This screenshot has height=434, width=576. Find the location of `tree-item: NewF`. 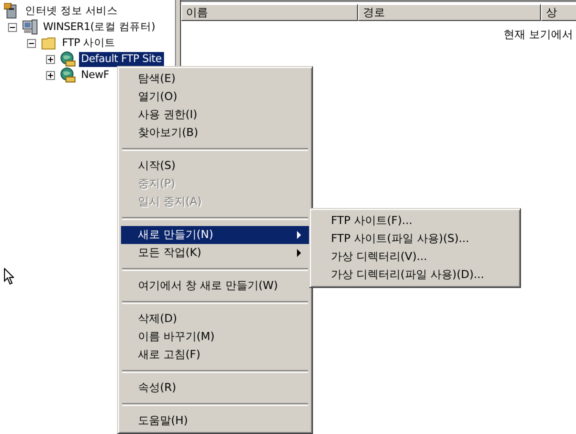

tree-item: NewF is located at coordinates (95, 75).